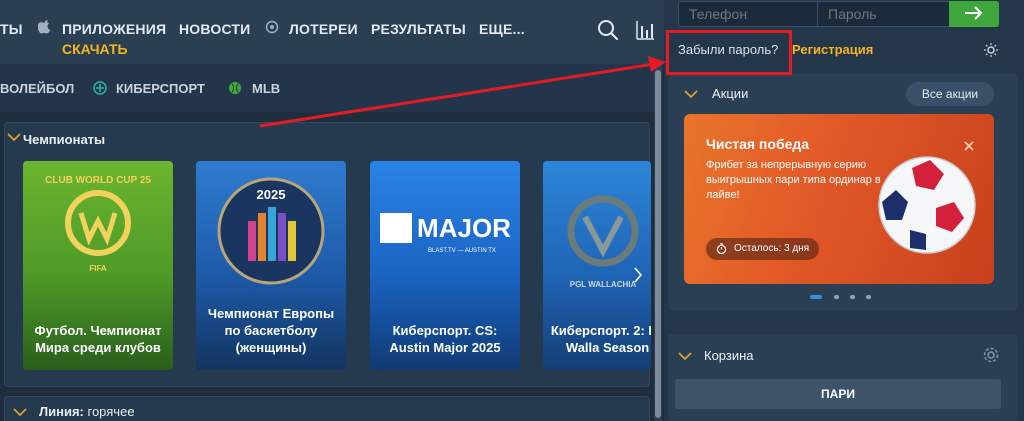  What do you see at coordinates (721, 250) in the screenshot?
I see `stopwatch-icon` at bounding box center [721, 250].